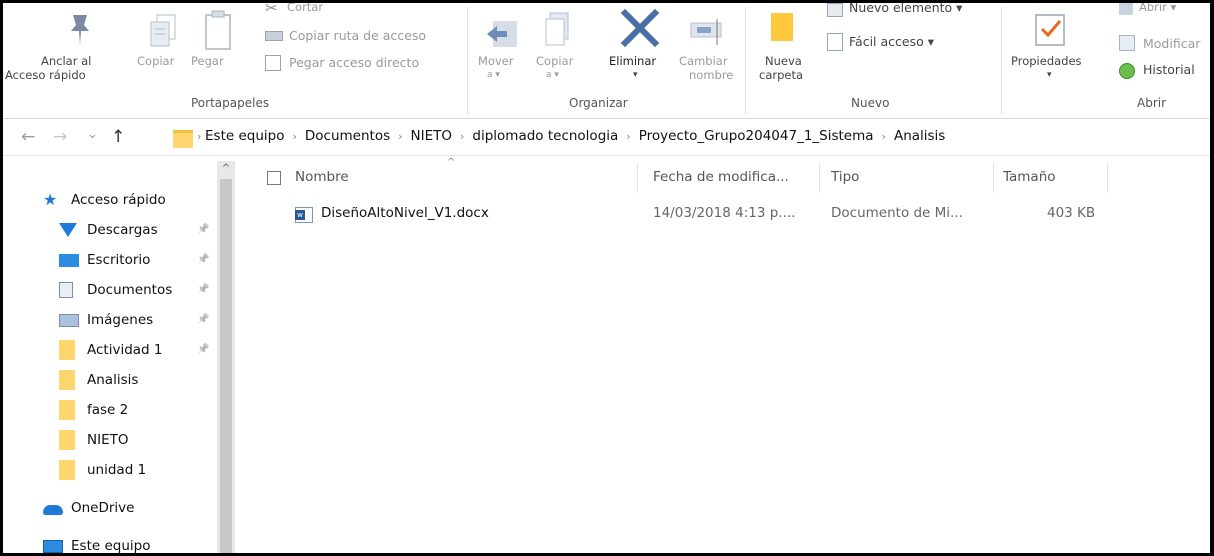 This screenshot has height=556, width=1214. I want to click on cloud-icon, so click(53, 510).